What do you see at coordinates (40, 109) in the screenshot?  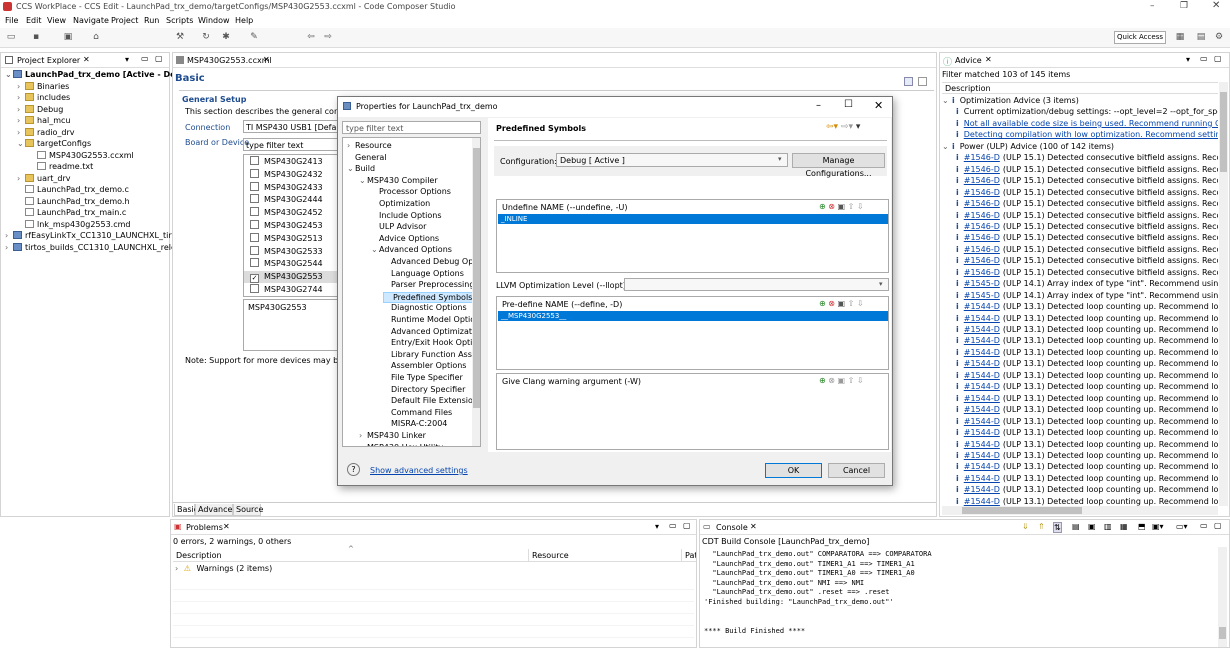 I see `tree-item: › Debug` at bounding box center [40, 109].